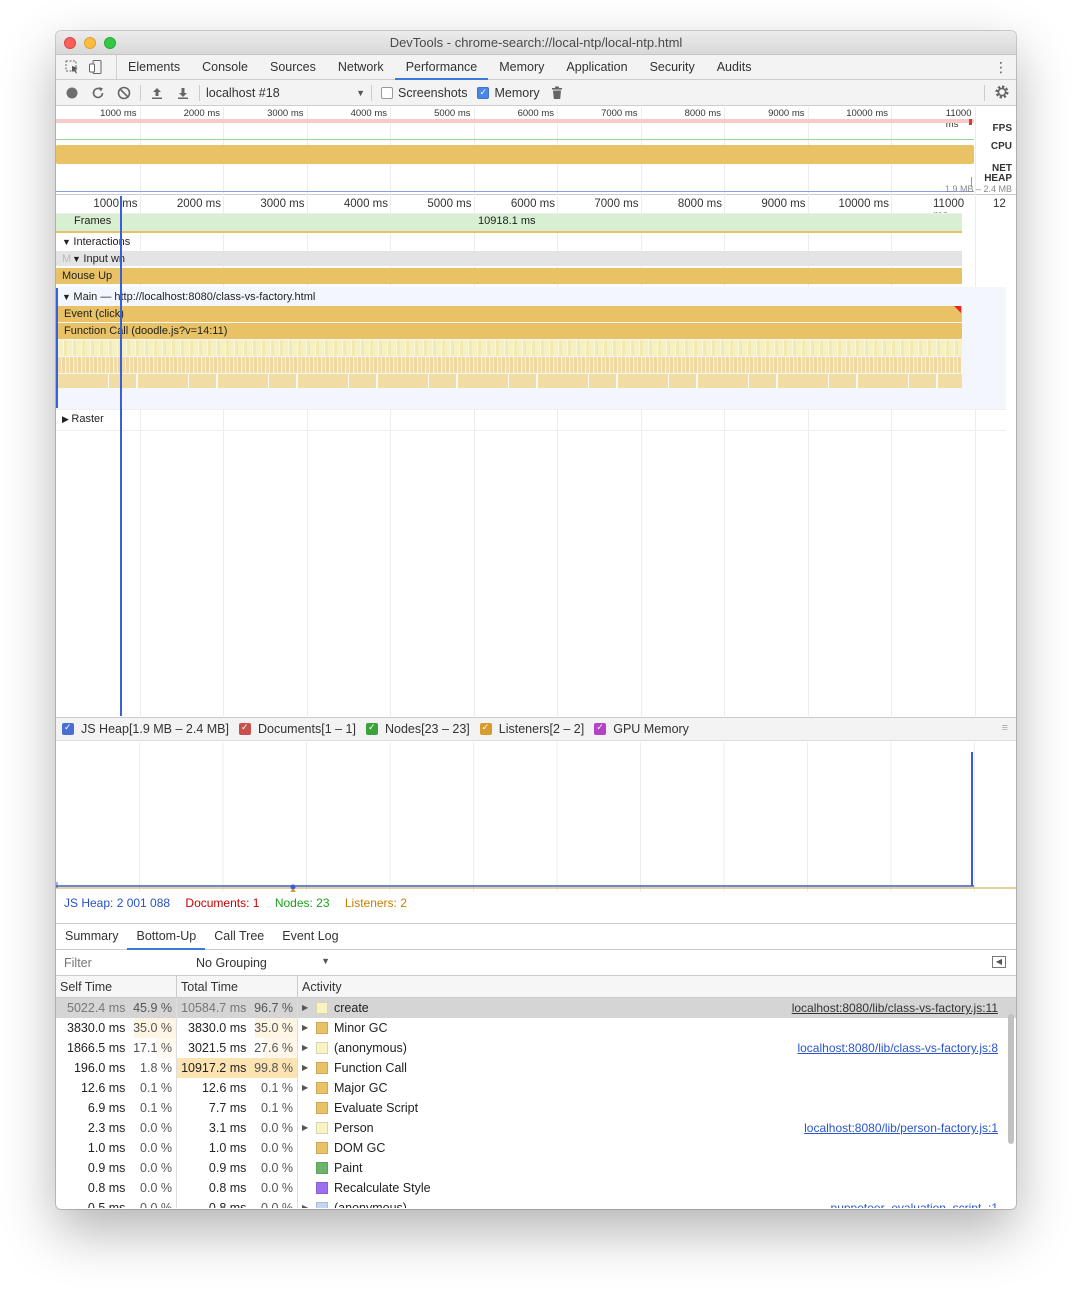 The width and height of the screenshot is (1072, 1289). Describe the element at coordinates (310, 936) in the screenshot. I see `details-tab-event-log: Event Log` at that location.